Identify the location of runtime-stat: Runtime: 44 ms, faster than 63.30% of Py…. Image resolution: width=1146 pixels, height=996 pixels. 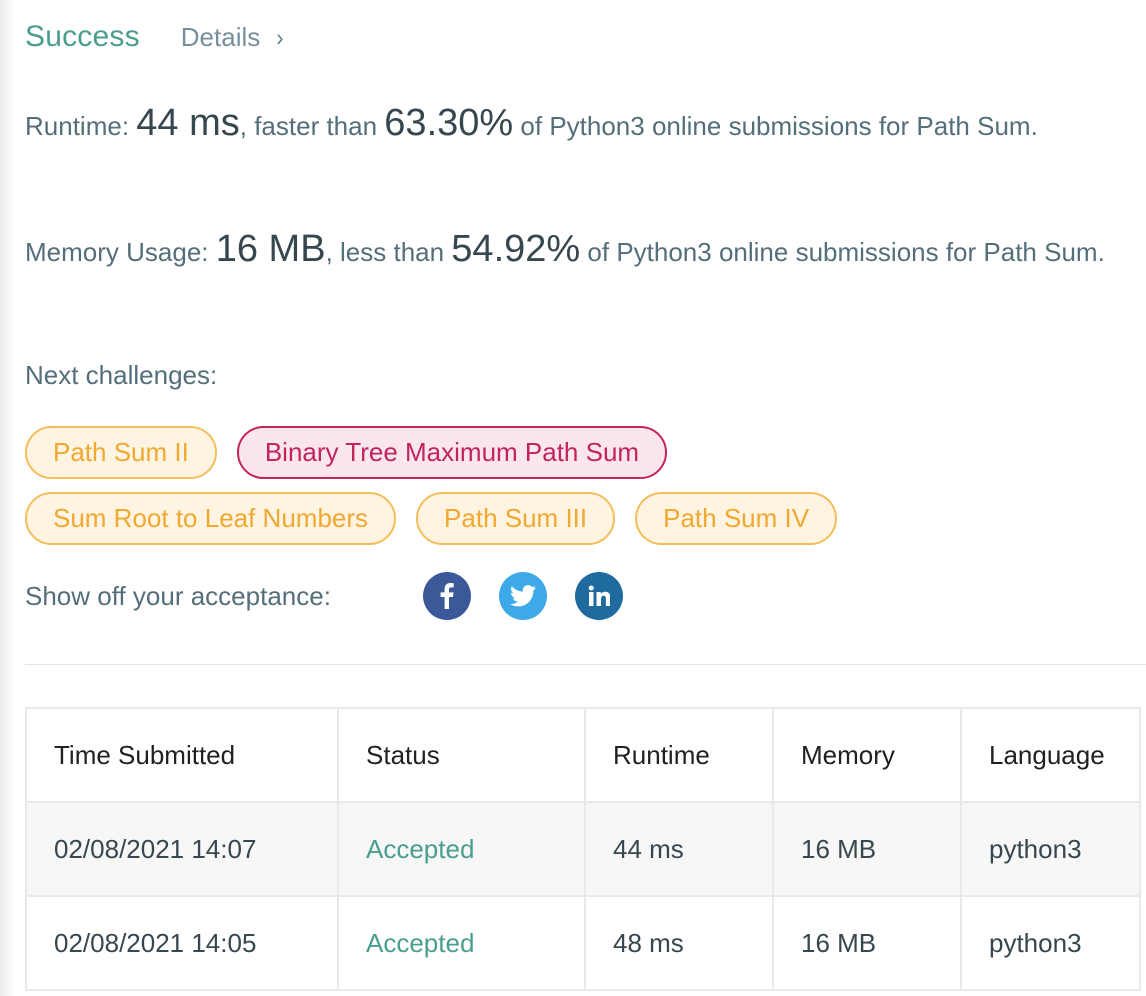
(565, 124).